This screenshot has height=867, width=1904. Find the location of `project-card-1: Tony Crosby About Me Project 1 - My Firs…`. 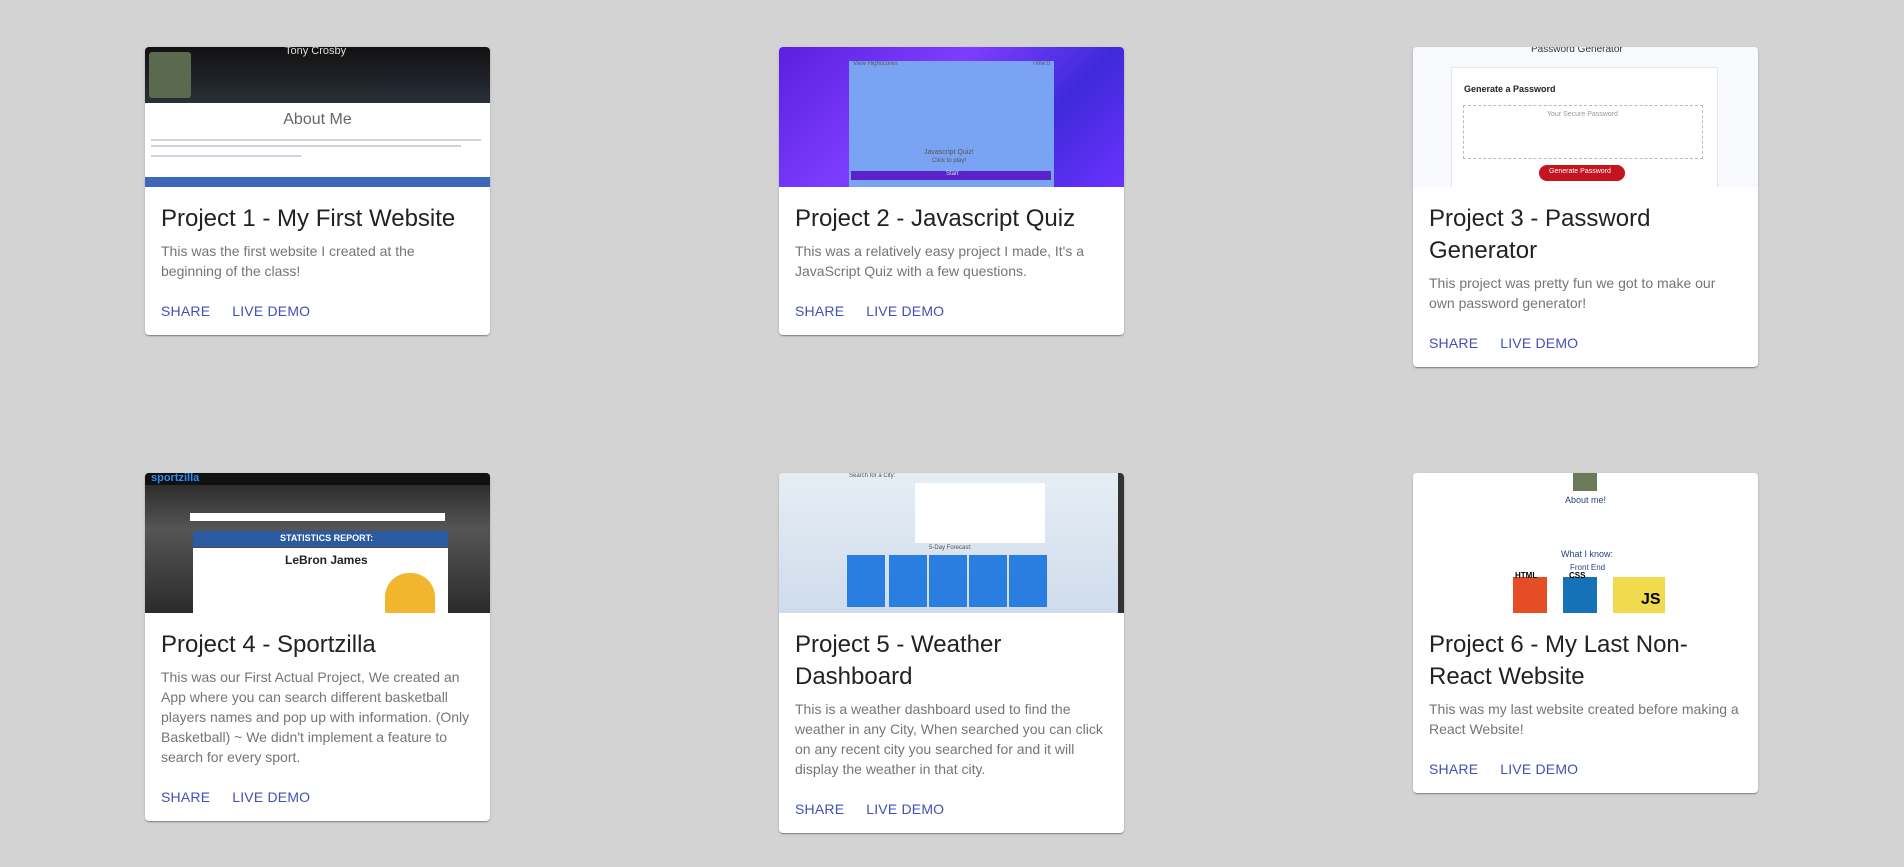

project-card-1: Tony Crosby About Me Project 1 - My Firs… is located at coordinates (317, 191).